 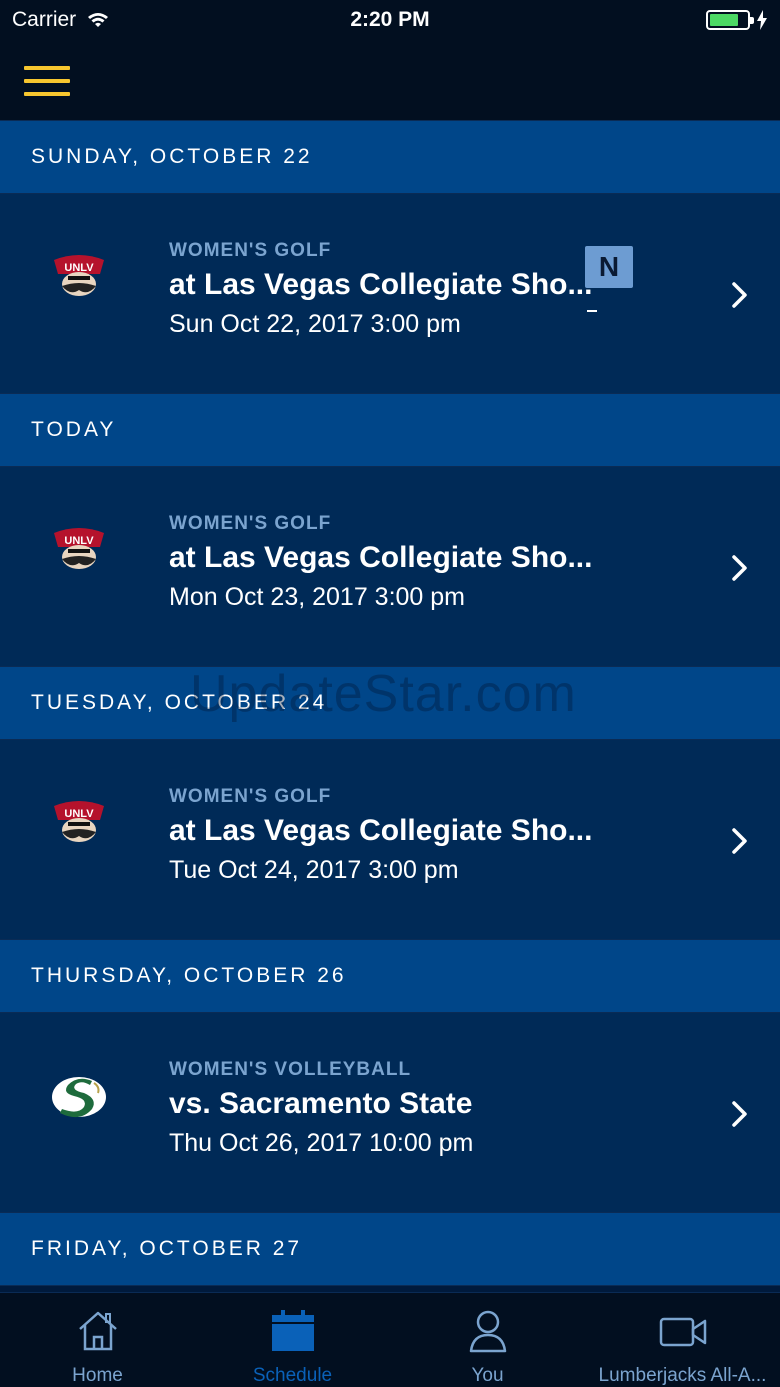 I want to click on tab-you-label: You, so click(x=487, y=1375).